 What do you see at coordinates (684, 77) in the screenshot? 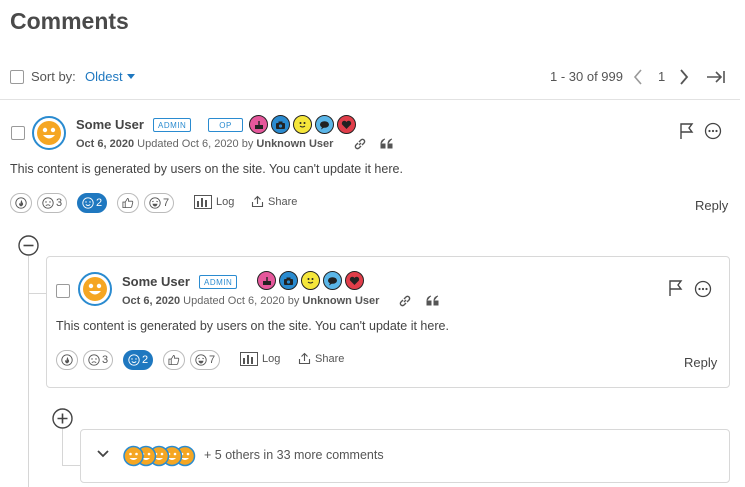
I see `next-page-icon` at bounding box center [684, 77].